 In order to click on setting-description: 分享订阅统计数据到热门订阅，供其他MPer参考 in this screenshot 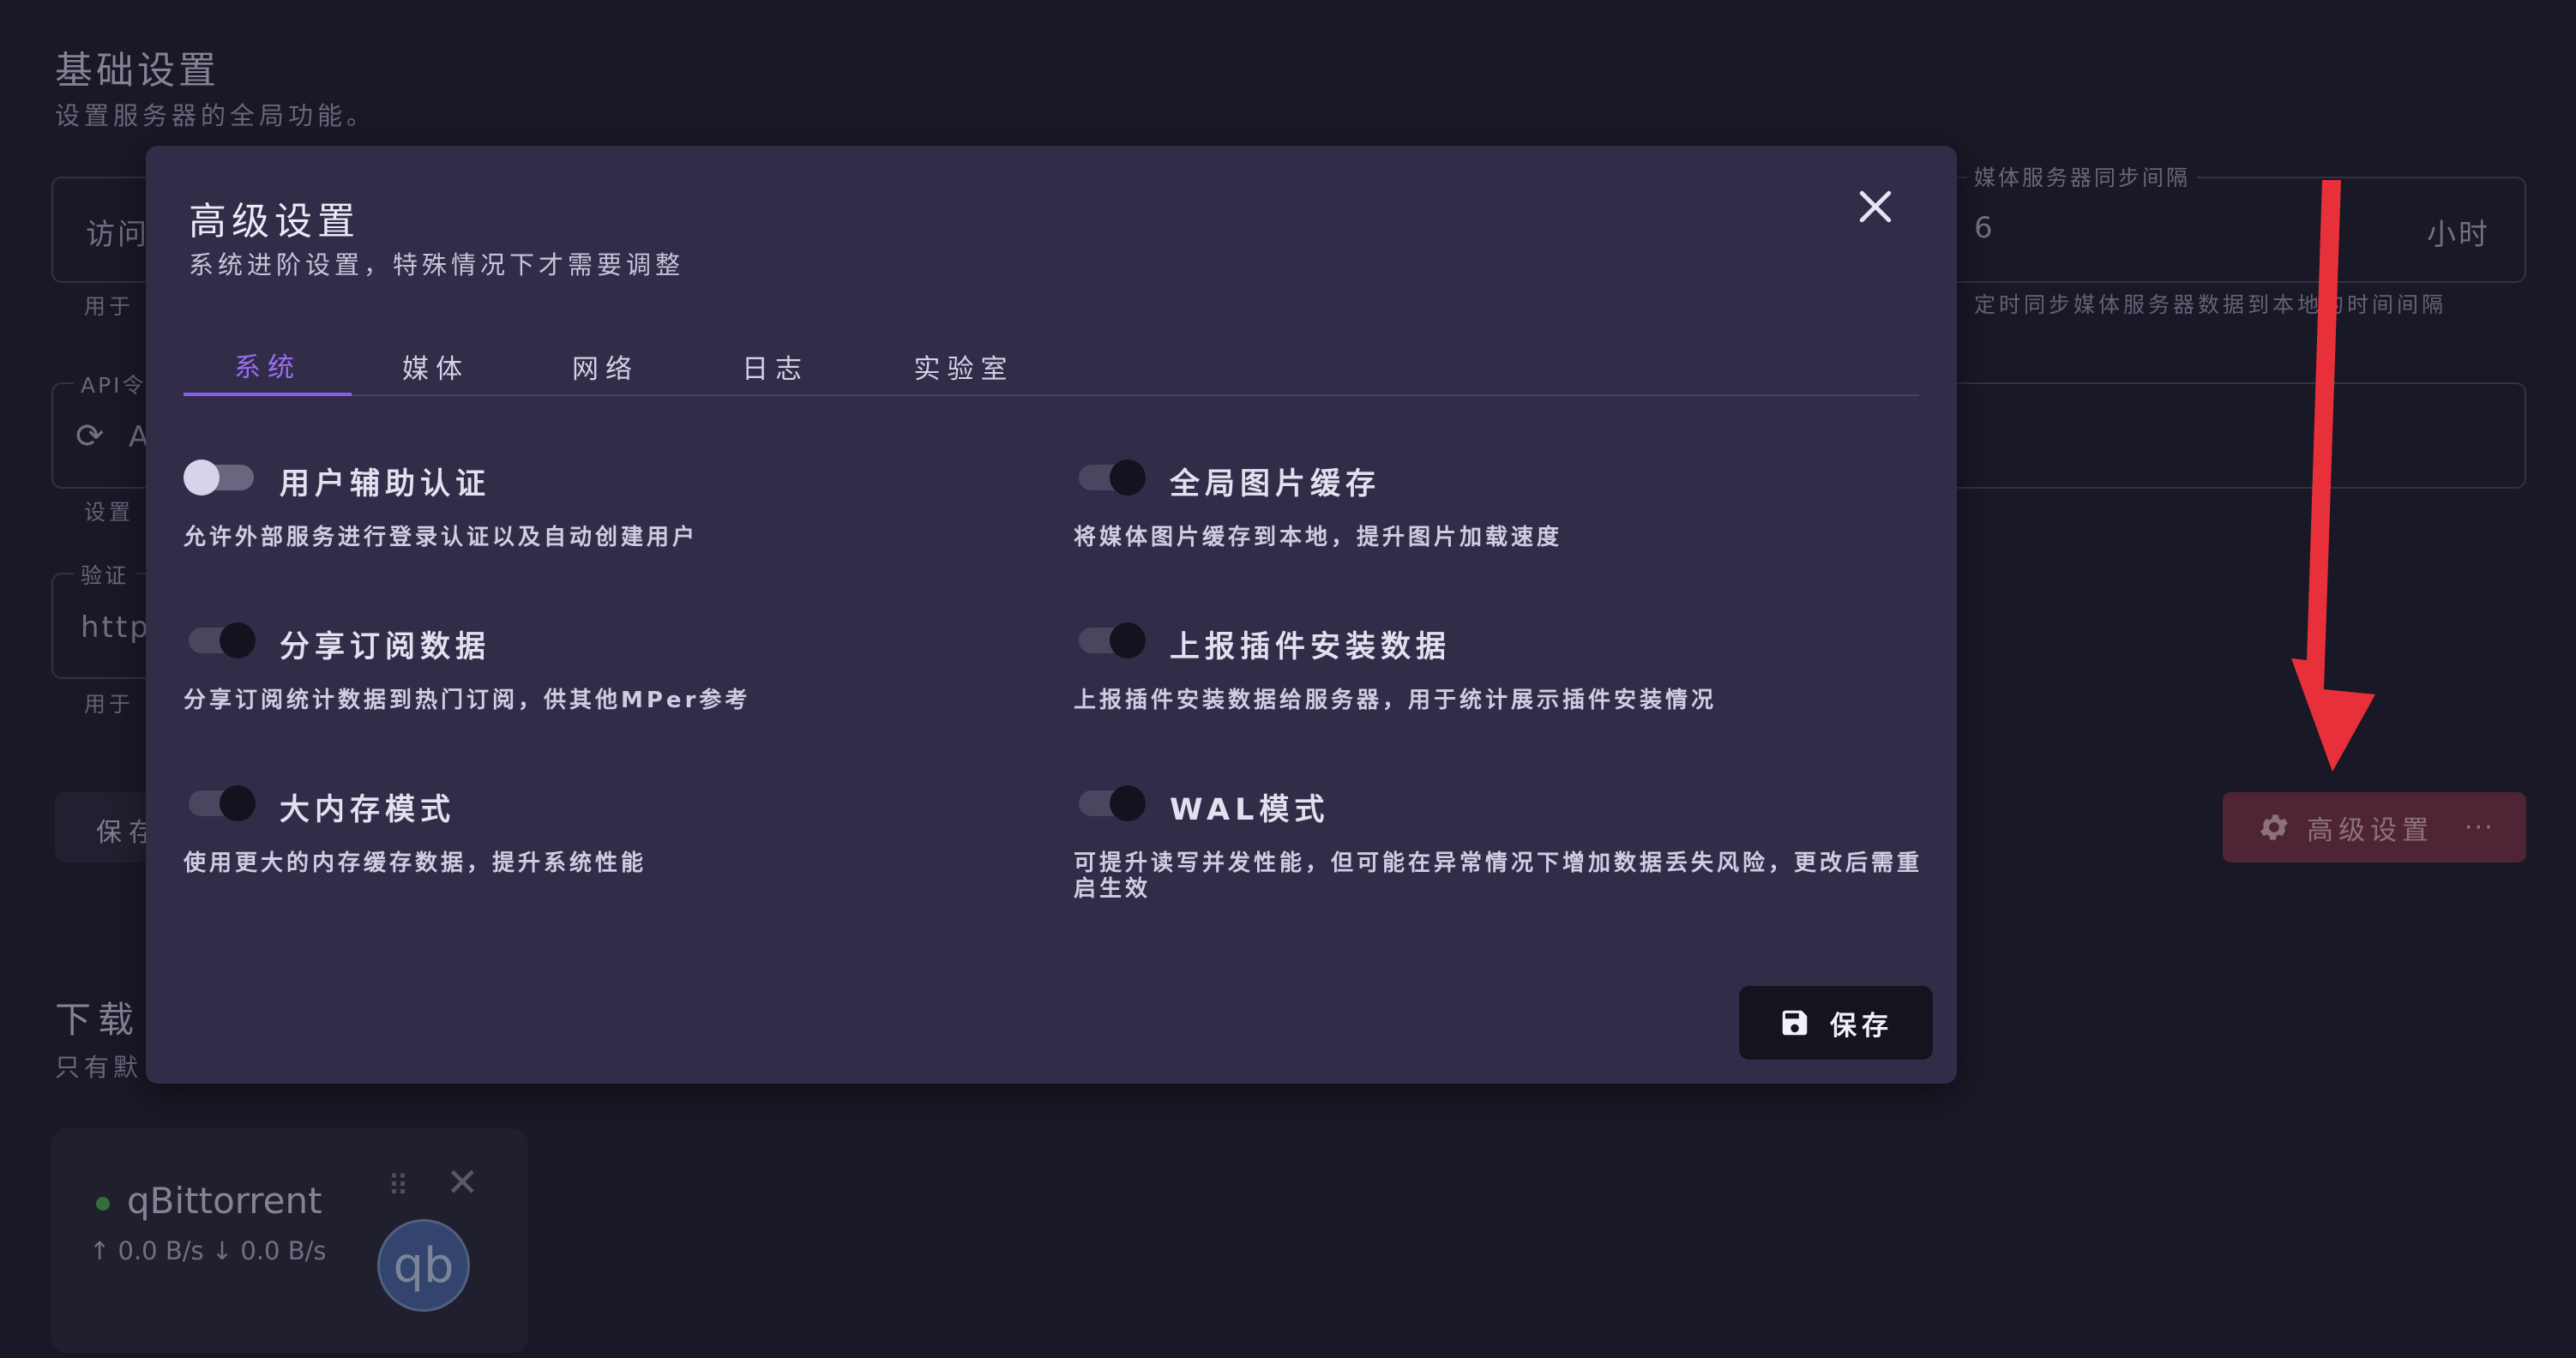, I will do `click(467, 700)`.